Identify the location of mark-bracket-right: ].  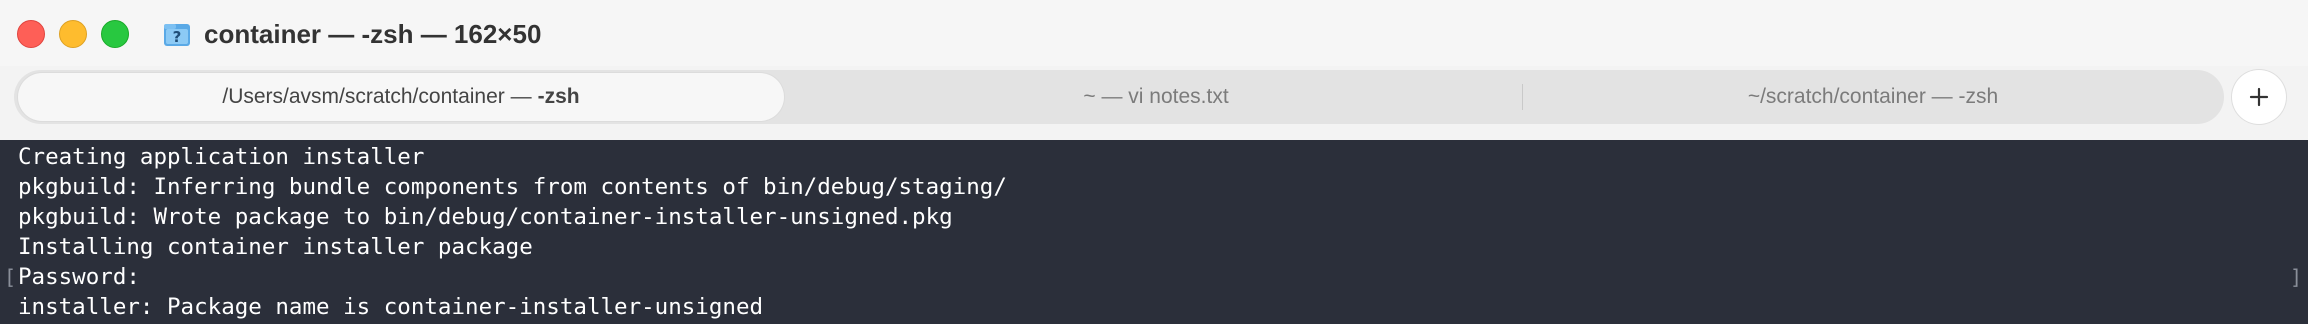
(2296, 277).